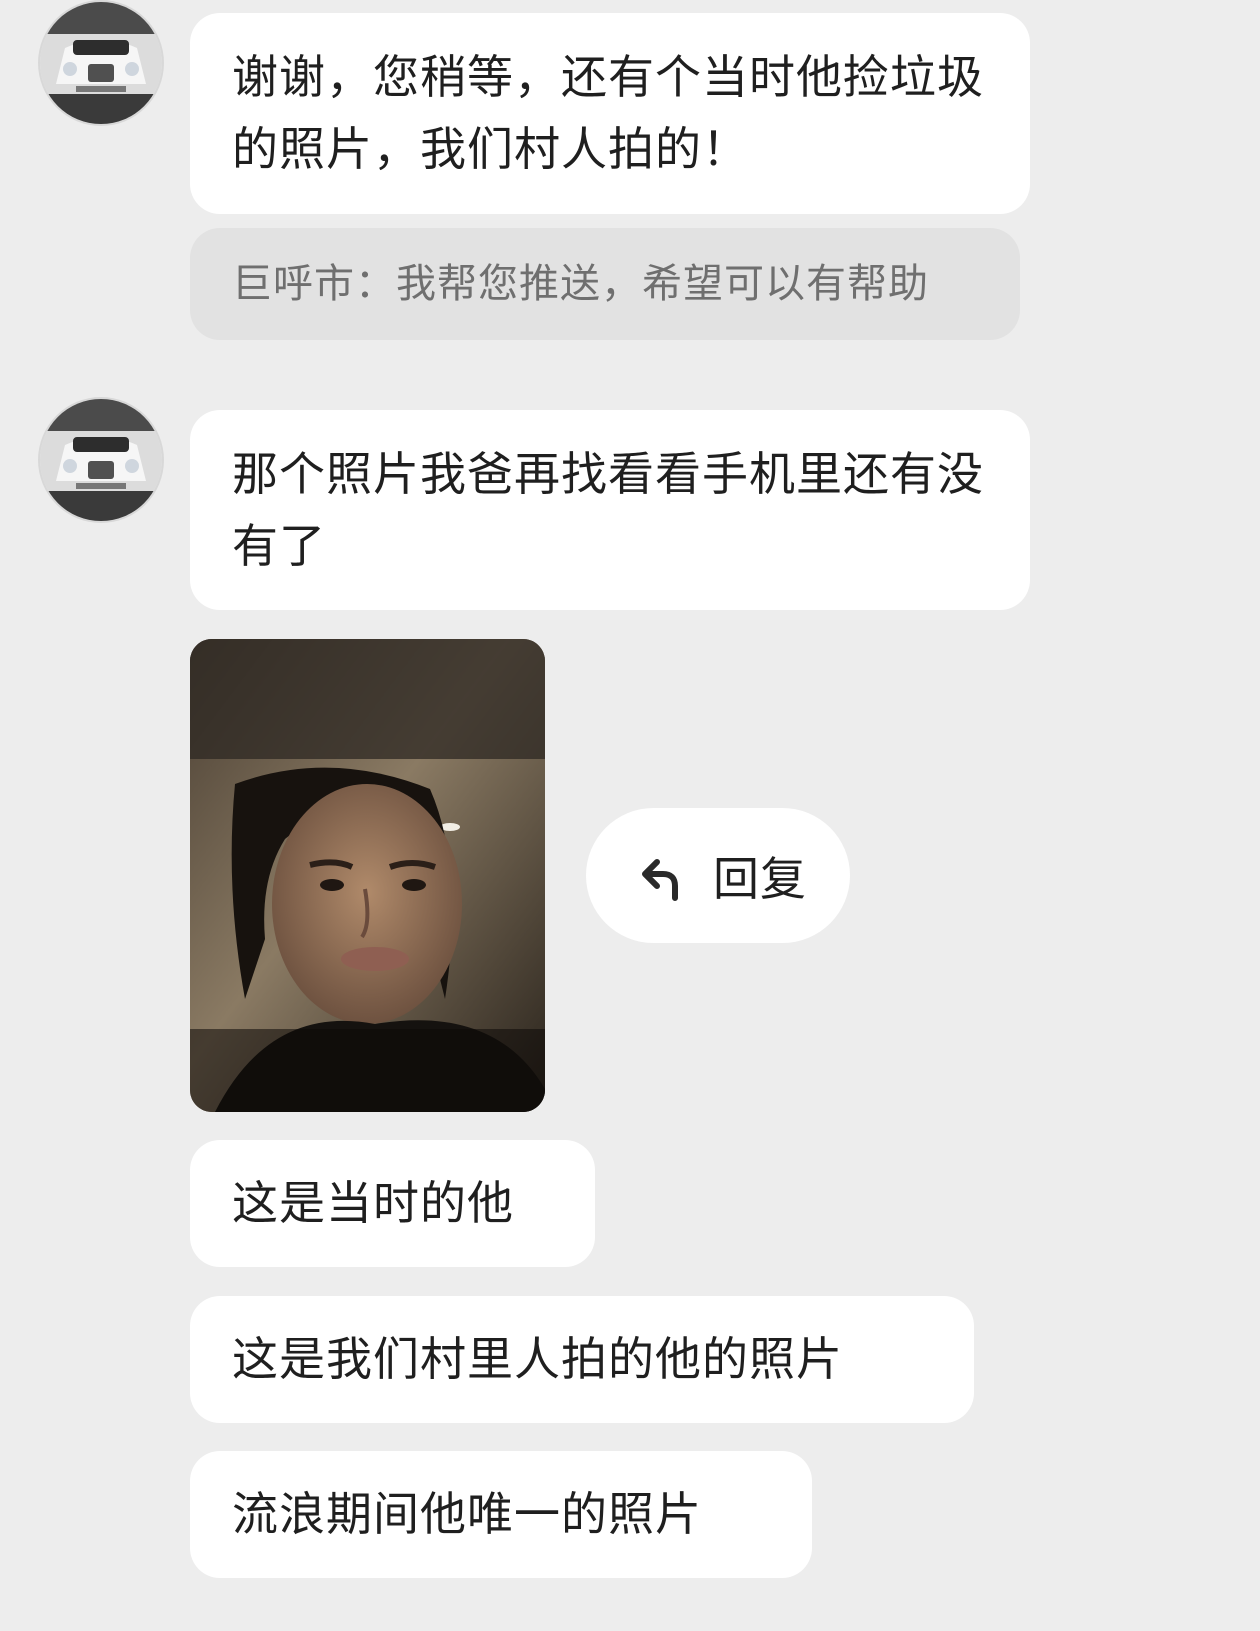  Describe the element at coordinates (373, 1203) in the screenshot. I see `message-text: 这是当时的他` at that location.